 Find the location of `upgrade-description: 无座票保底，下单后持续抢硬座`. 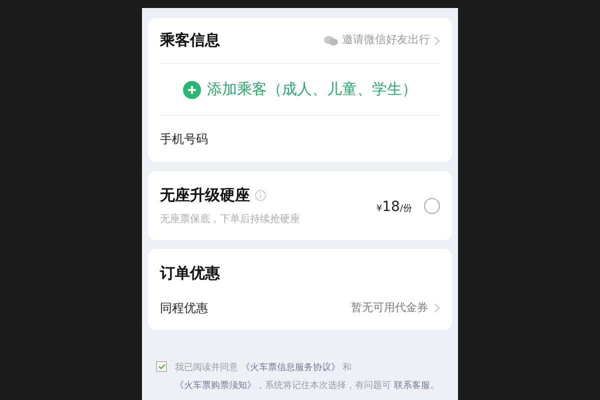

upgrade-description: 无座票保底，下单后持续抢硬座 is located at coordinates (230, 220).